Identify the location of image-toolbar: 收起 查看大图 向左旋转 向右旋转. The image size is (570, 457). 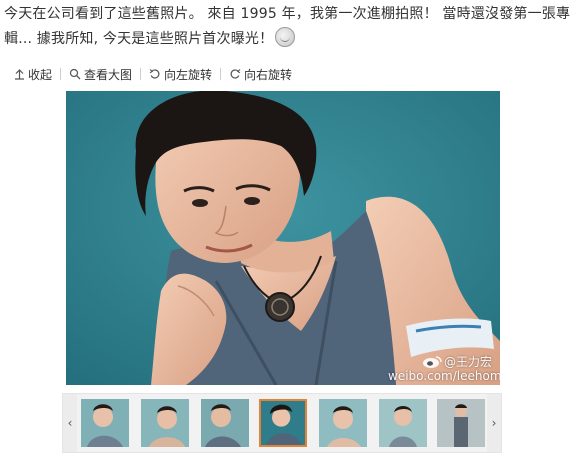
(153, 74).